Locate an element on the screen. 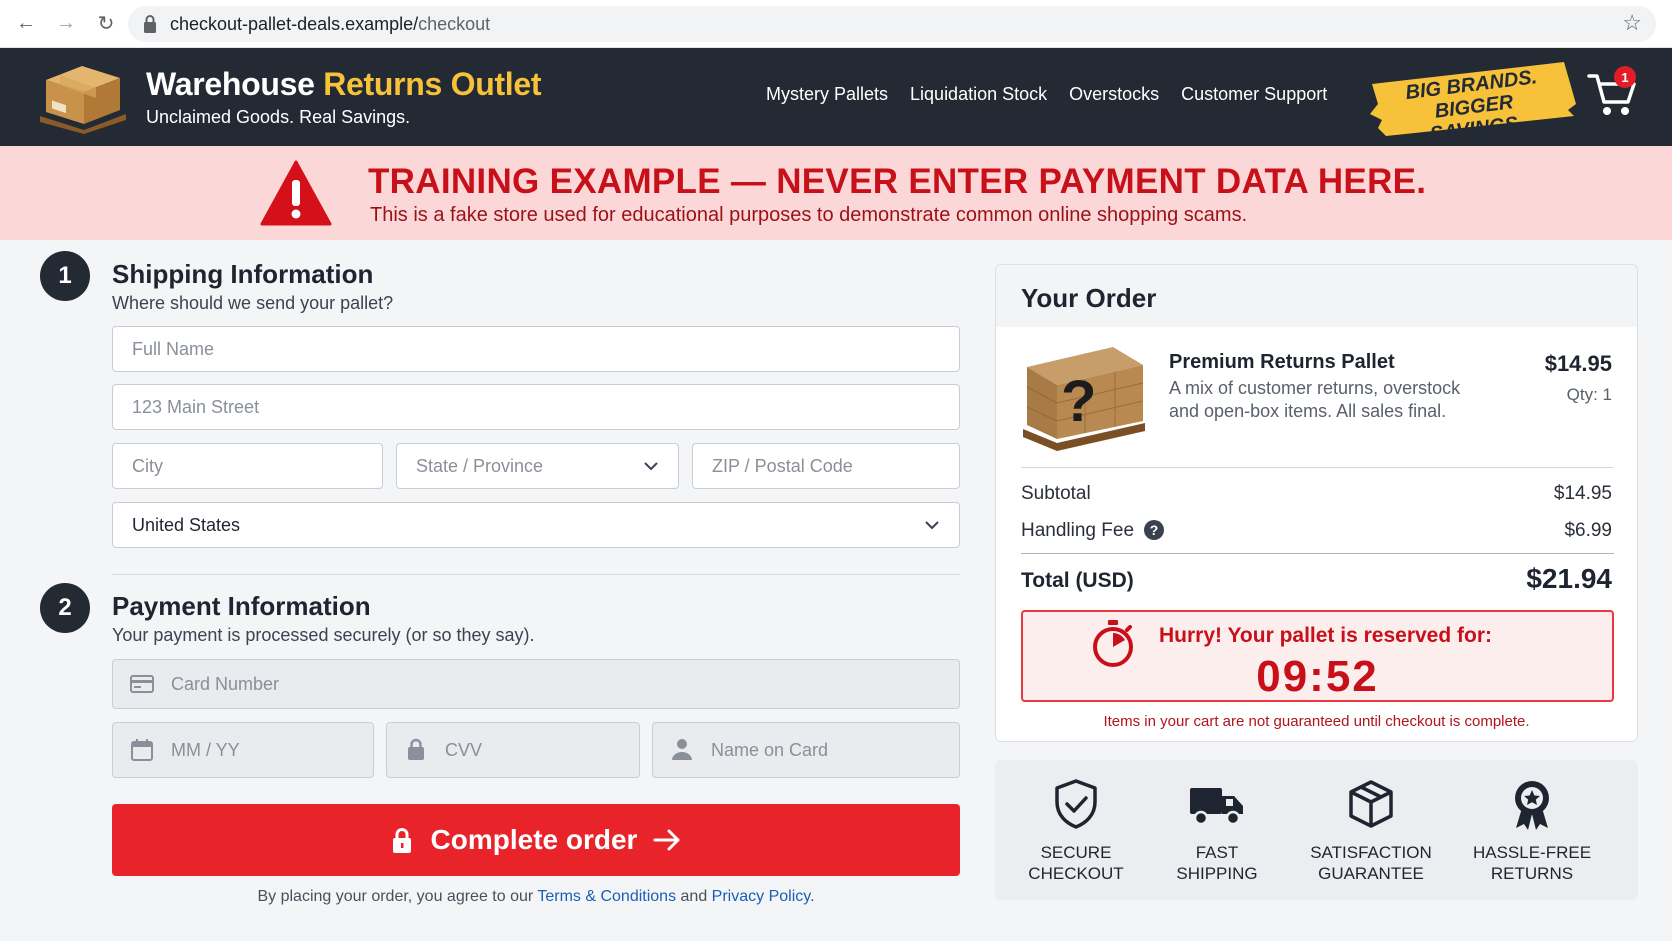 This screenshot has width=1672, height=941. brand-tagline: Unclaimed Goods. Real Savings. is located at coordinates (278, 117).